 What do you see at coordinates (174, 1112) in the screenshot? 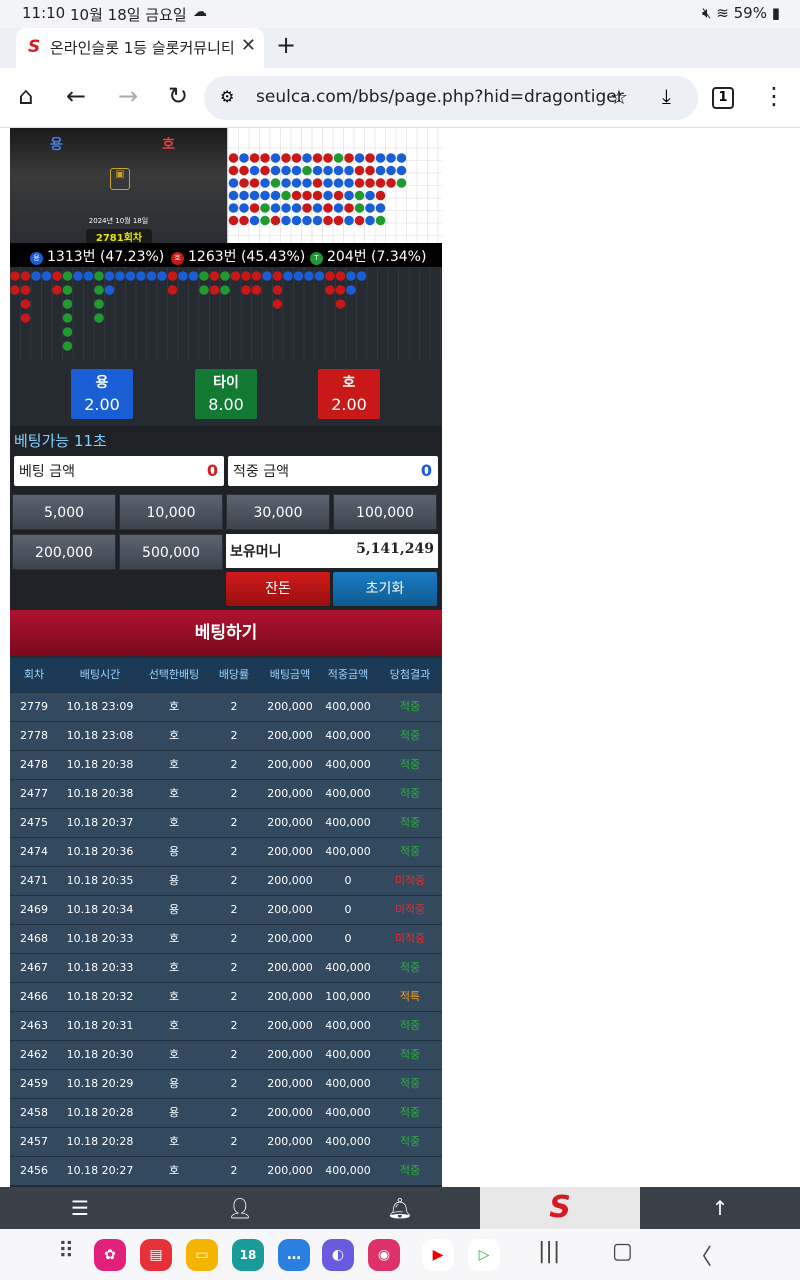
I see `table-cell: 용` at bounding box center [174, 1112].